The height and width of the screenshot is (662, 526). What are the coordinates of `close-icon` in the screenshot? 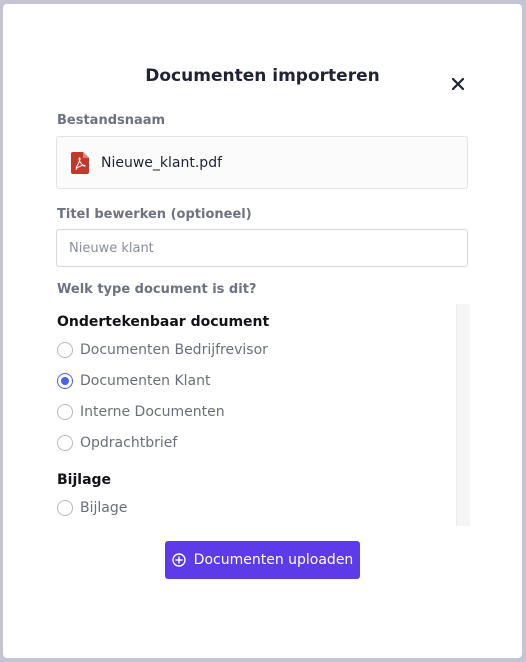 It's located at (458, 84).